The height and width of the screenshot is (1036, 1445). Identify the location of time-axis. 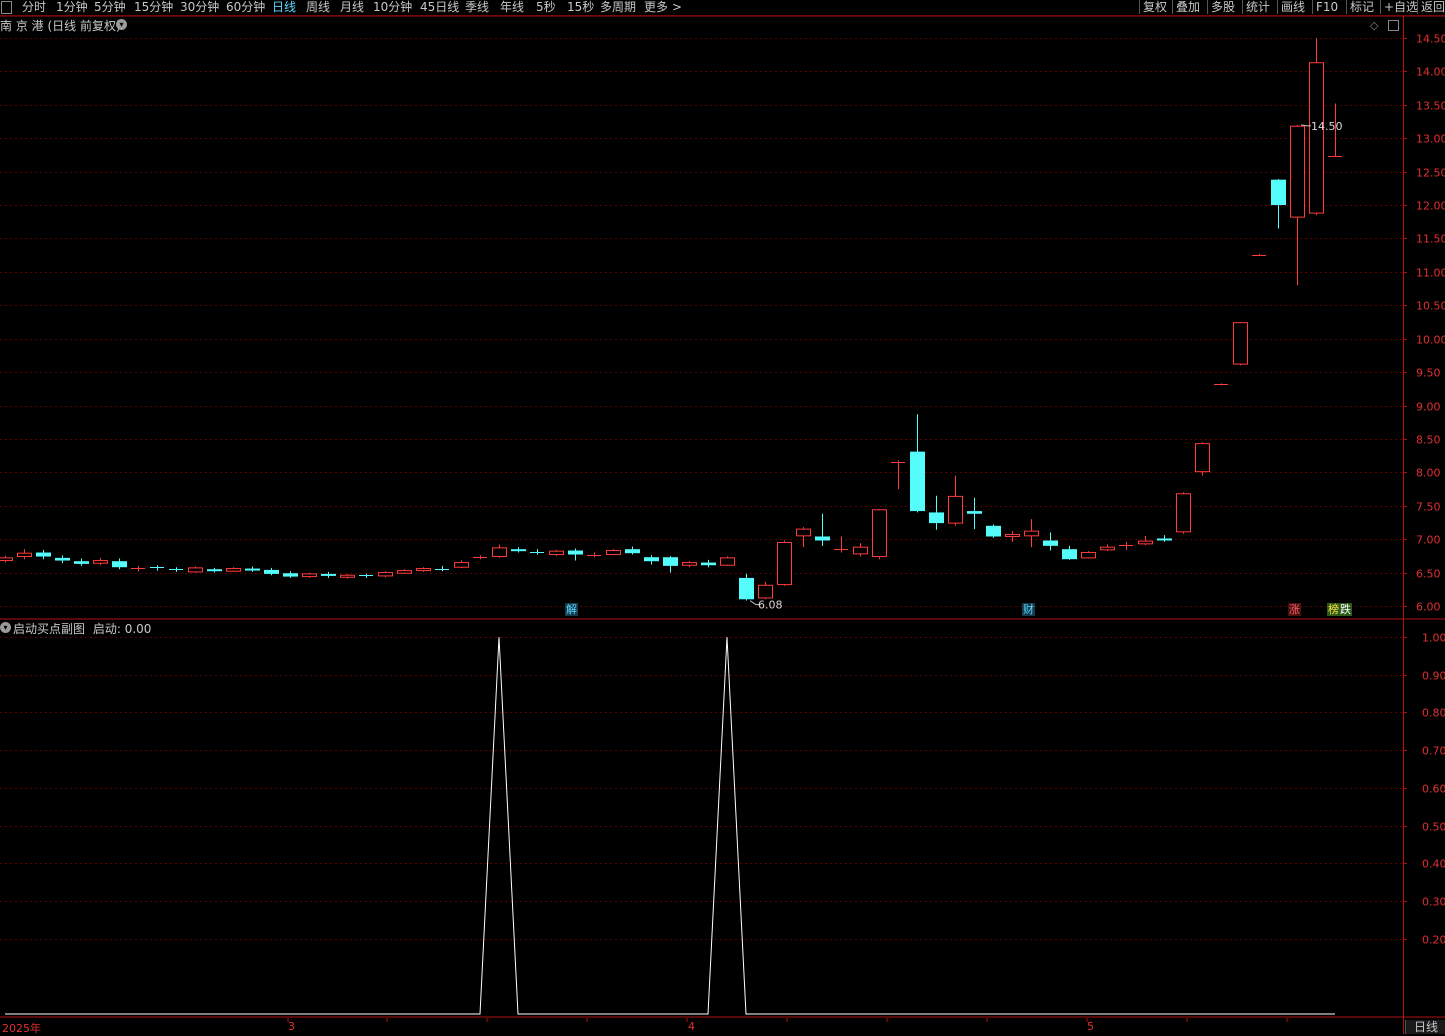
(701, 1026).